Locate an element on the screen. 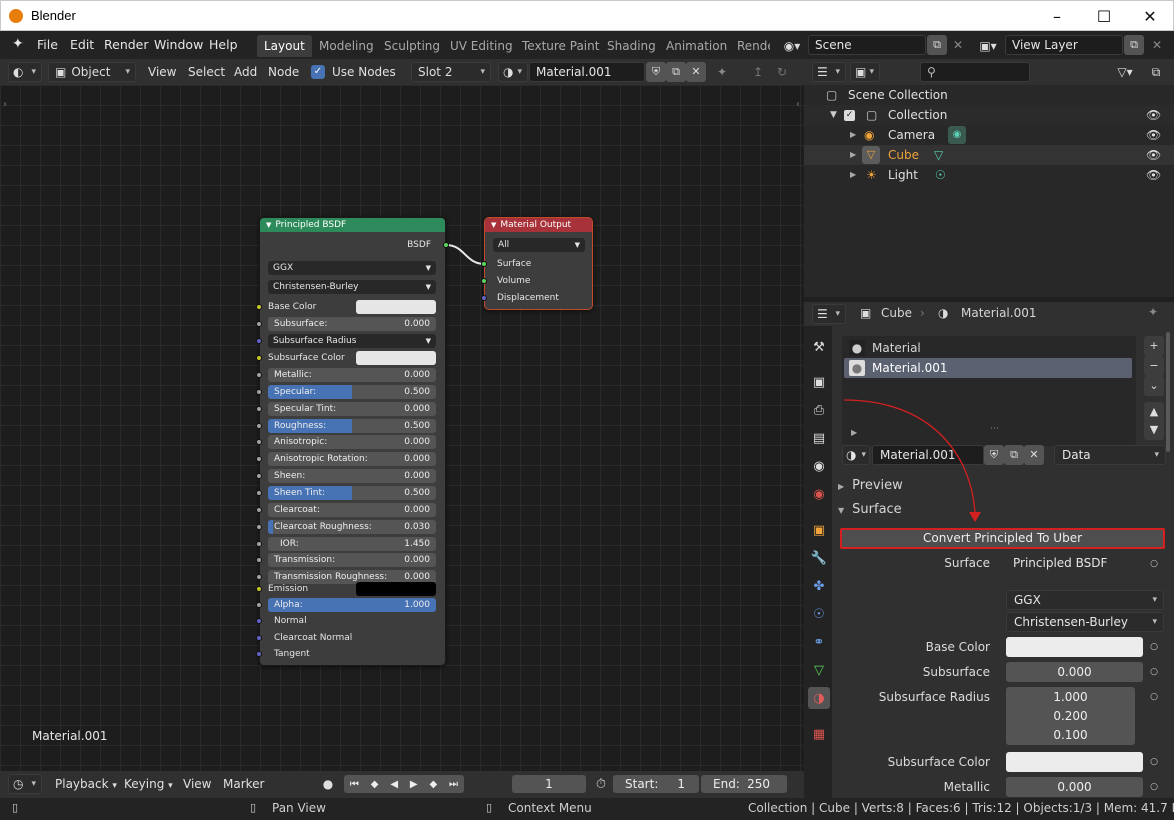 The image size is (1174, 820). output-tab-icon: ⎙ is located at coordinates (819, 410).